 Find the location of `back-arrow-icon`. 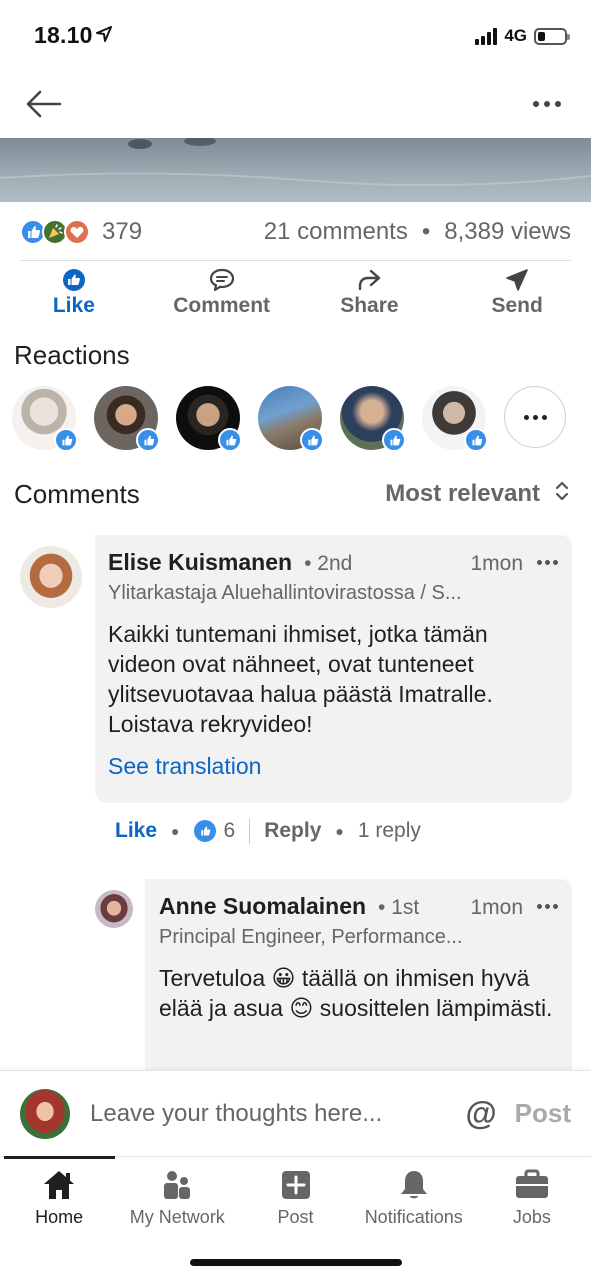

back-arrow-icon is located at coordinates (44, 104).